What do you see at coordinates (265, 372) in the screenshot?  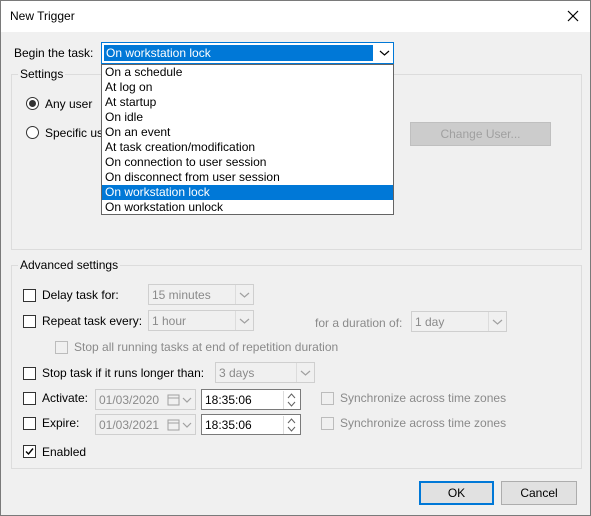 I see `stop-longer-select: 3 days` at bounding box center [265, 372].